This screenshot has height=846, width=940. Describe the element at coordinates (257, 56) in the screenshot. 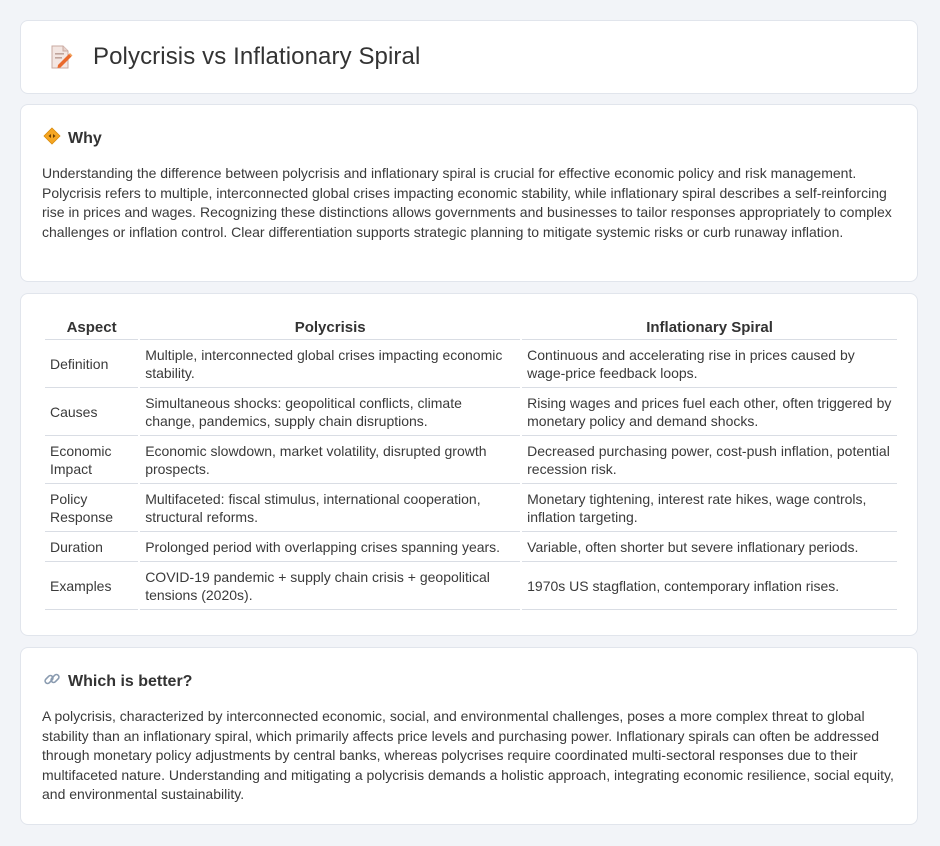

I see `page-title: Polycrisis vs Inflationary Spiral` at that location.